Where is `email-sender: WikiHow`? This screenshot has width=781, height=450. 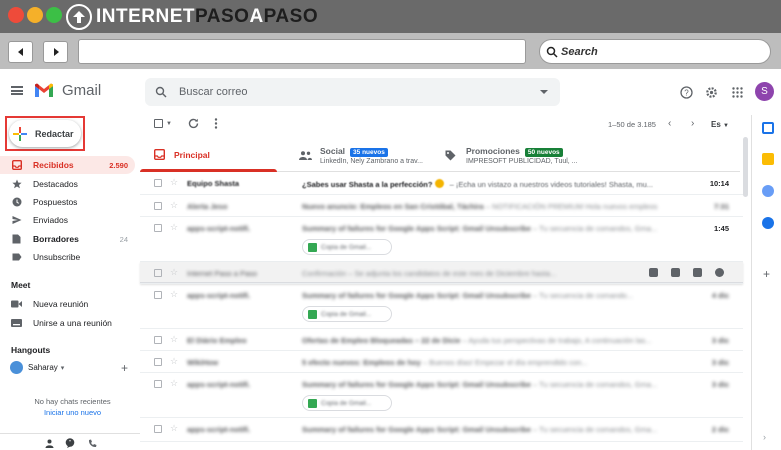 email-sender: WikiHow is located at coordinates (203, 362).